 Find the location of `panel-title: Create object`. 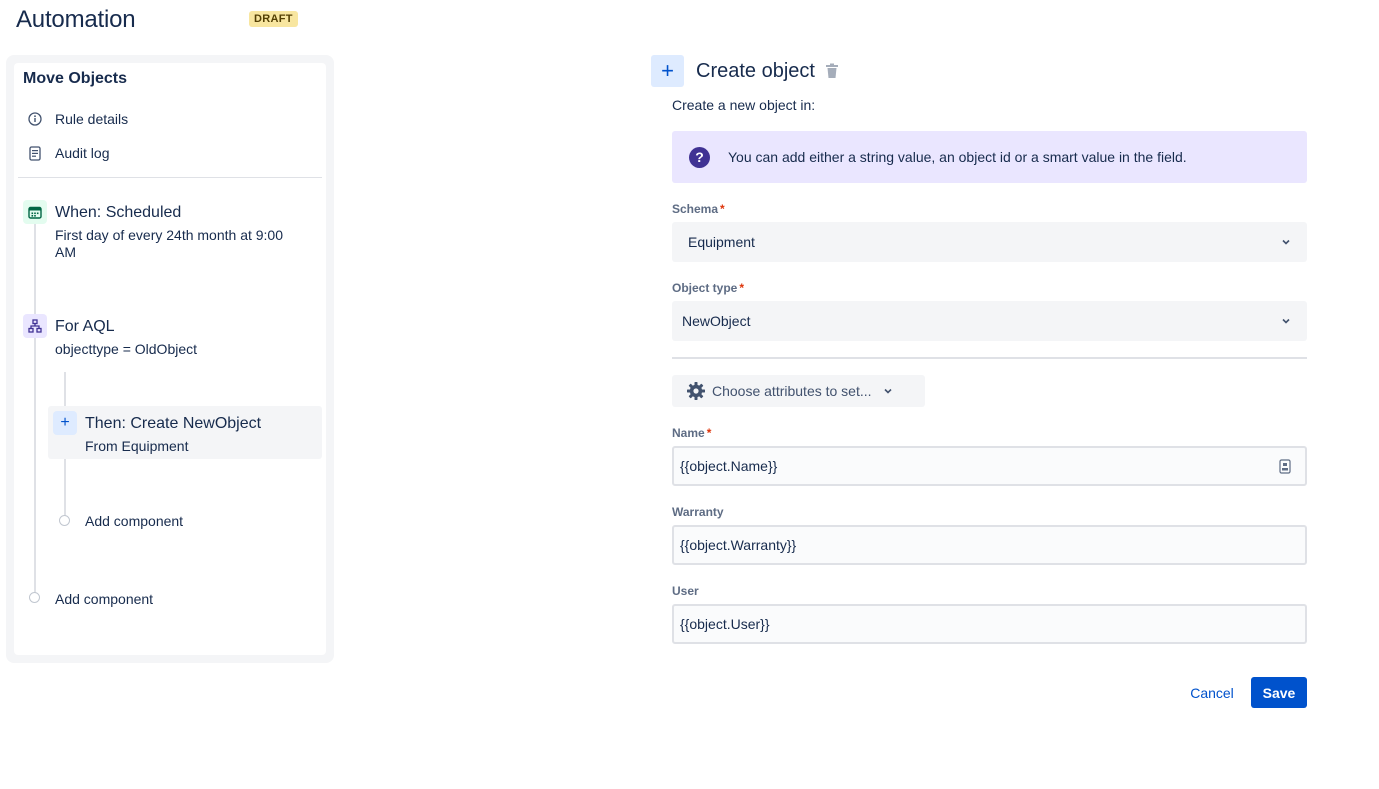

panel-title: Create object is located at coordinates (755, 71).